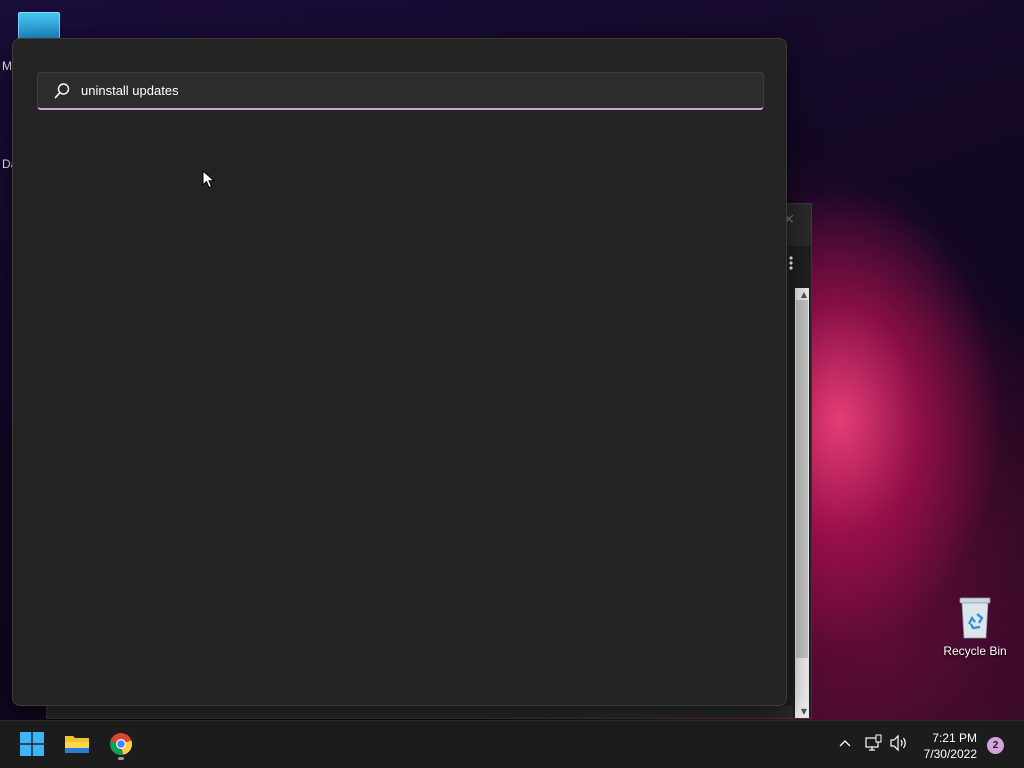 This screenshot has width=1024, height=768. Describe the element at coordinates (845, 745) in the screenshot. I see `show-hidden-icons-icon` at that location.